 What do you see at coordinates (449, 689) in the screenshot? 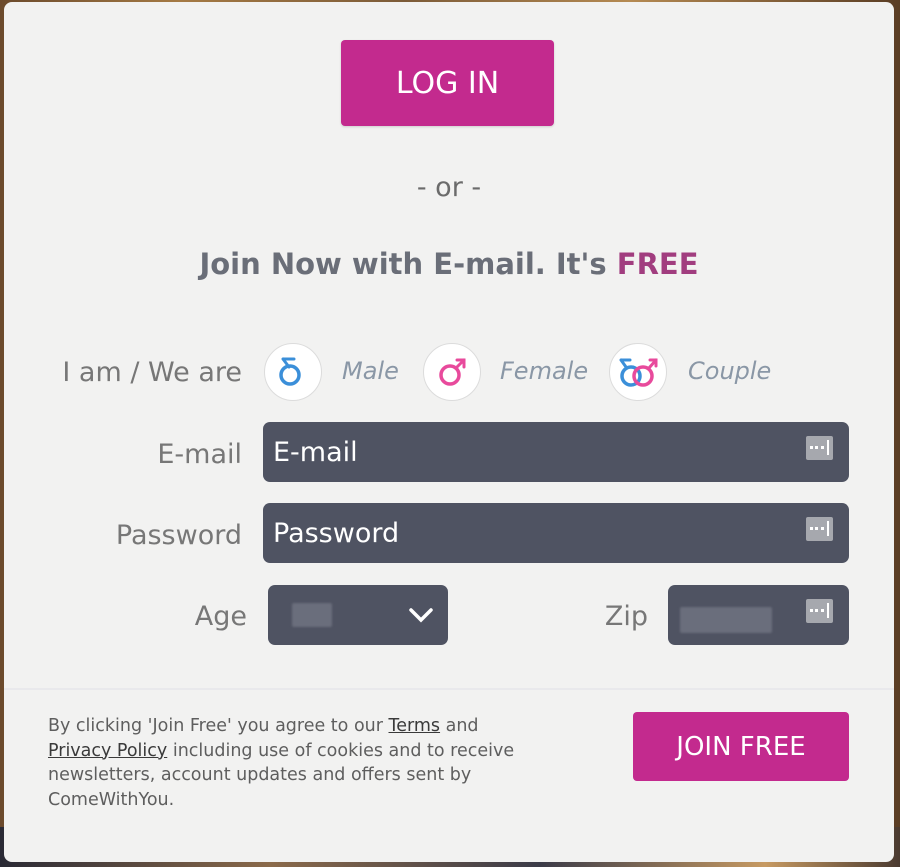
I see `divider` at bounding box center [449, 689].